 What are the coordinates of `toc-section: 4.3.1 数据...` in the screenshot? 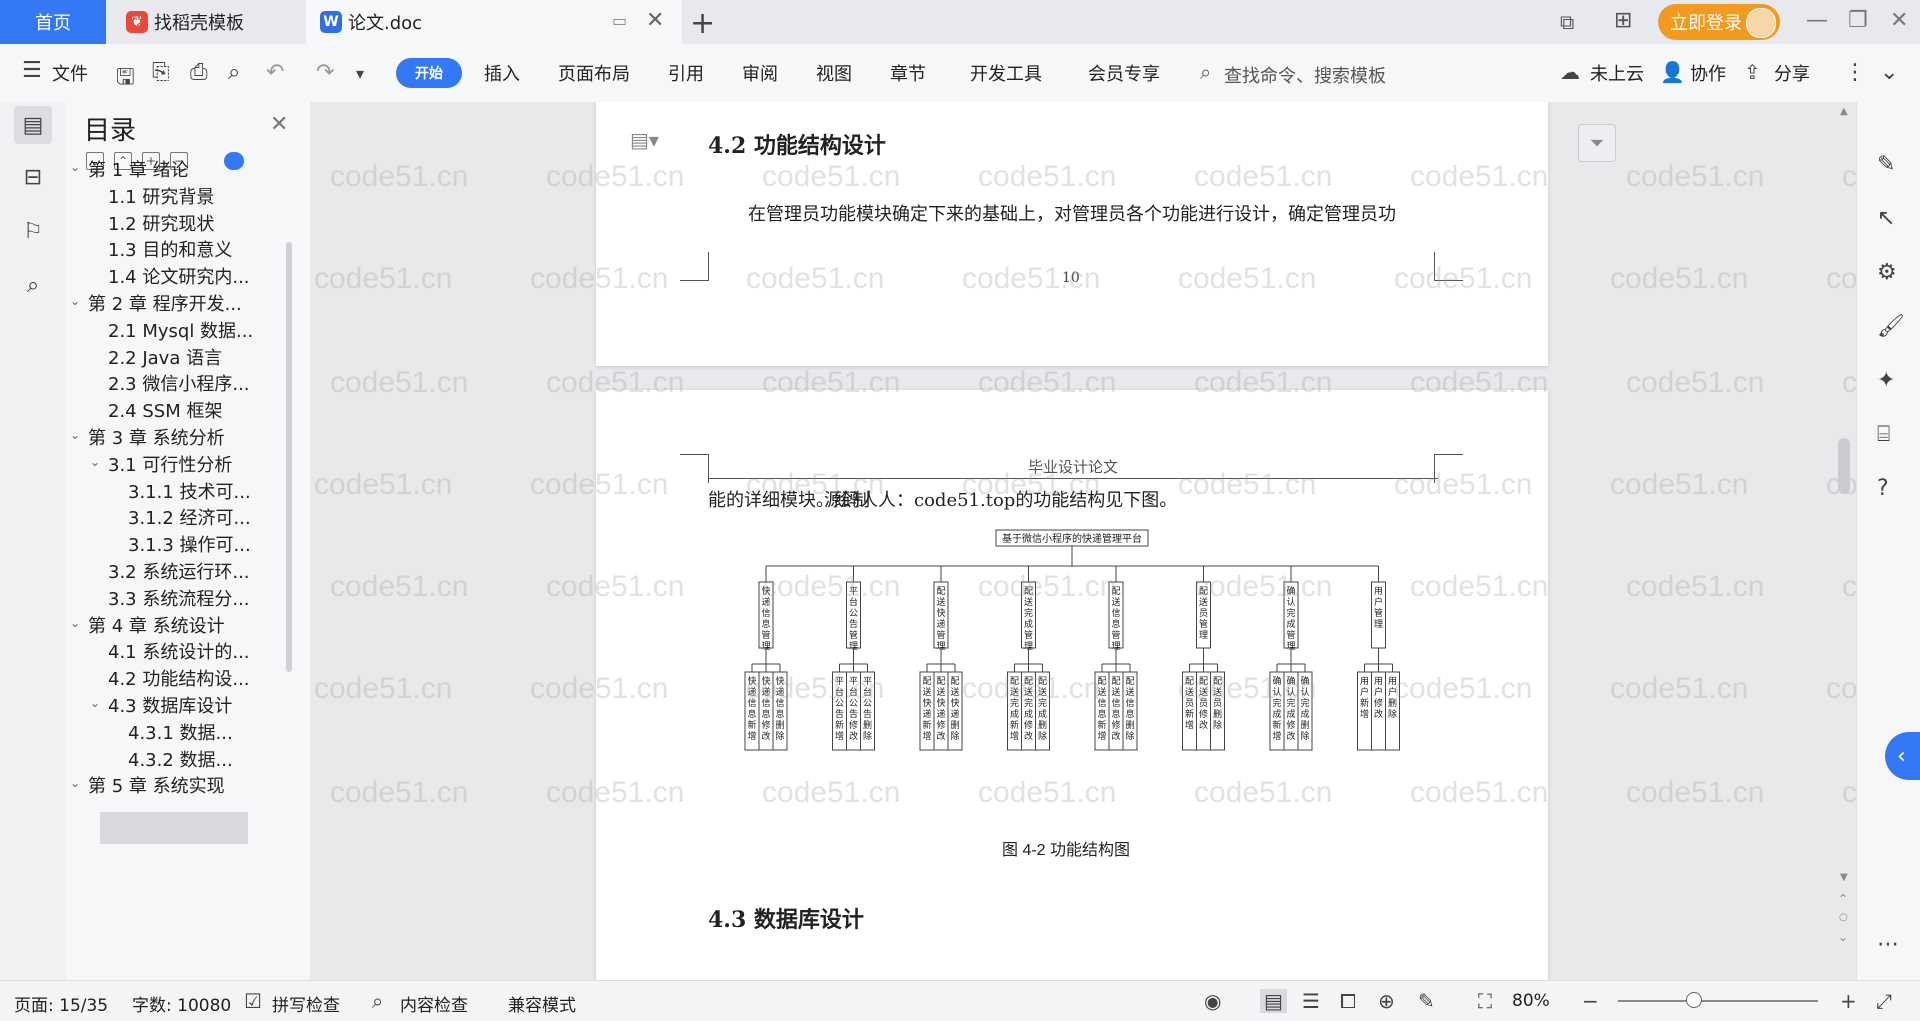 It's located at (180, 732).